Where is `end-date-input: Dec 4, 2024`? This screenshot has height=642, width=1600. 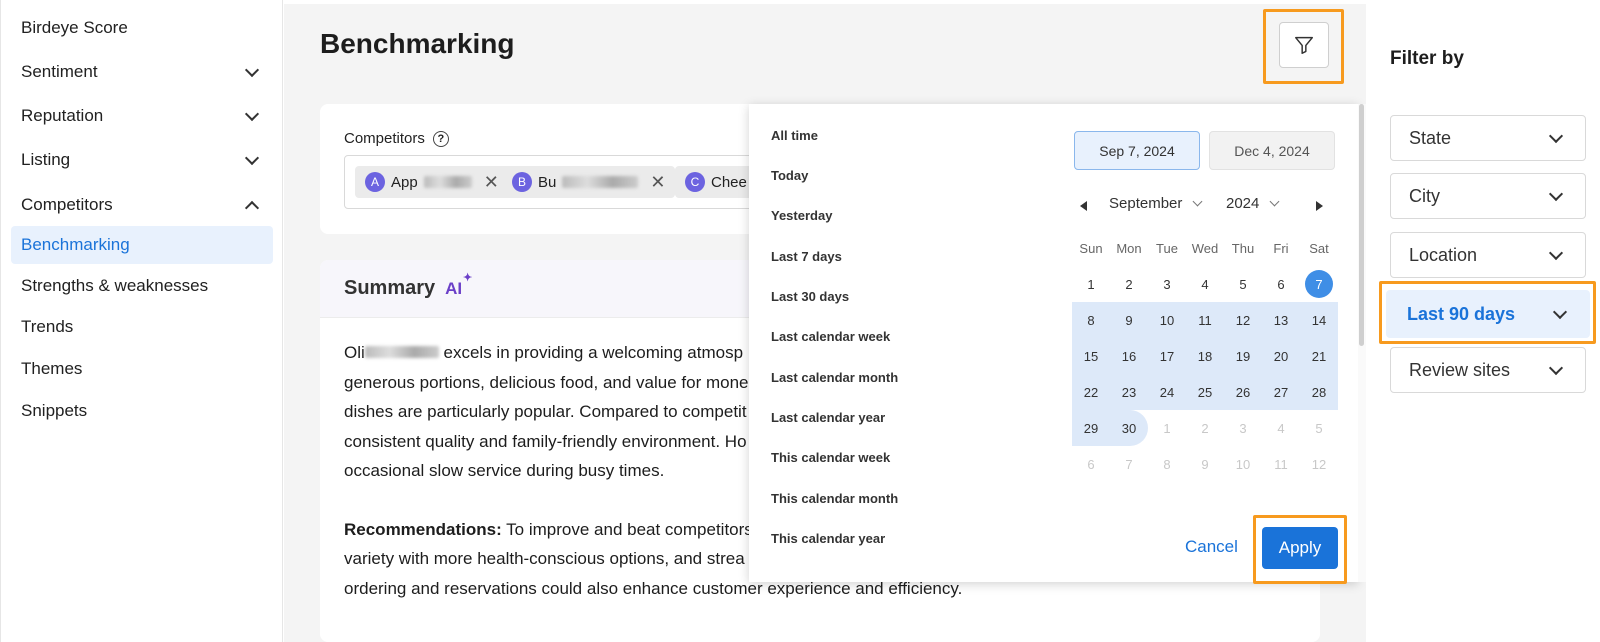
end-date-input: Dec 4, 2024 is located at coordinates (1272, 150).